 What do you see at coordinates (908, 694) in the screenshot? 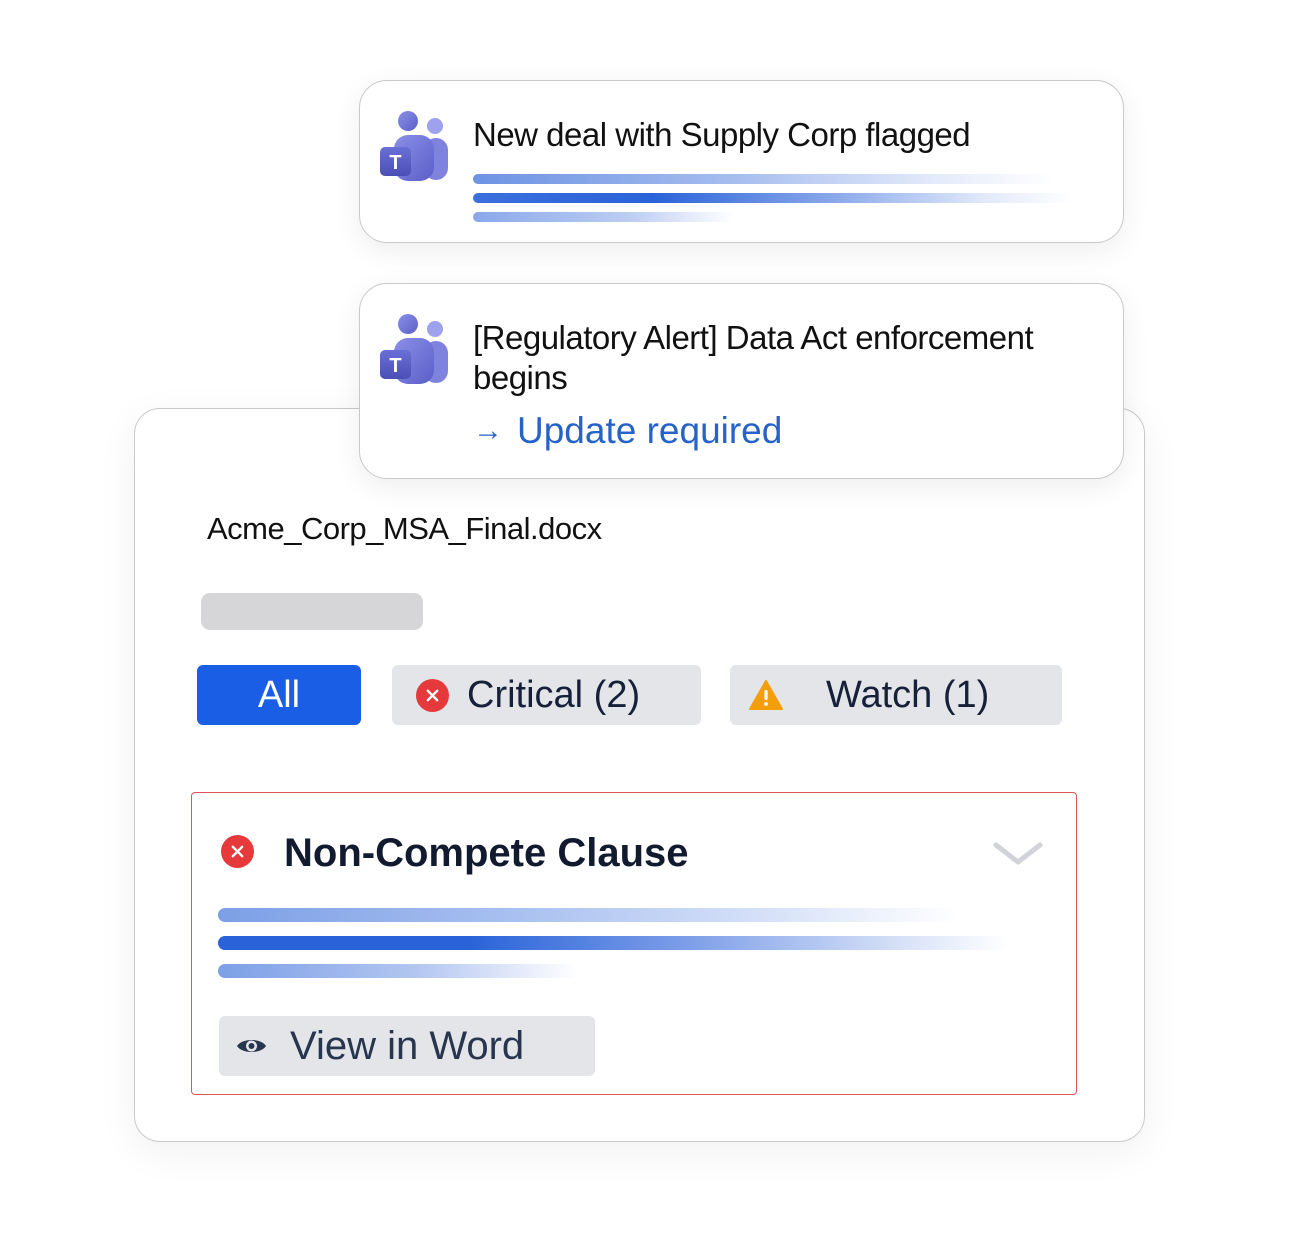
I see `filter-watch-label: Watch (1)` at bounding box center [908, 694].